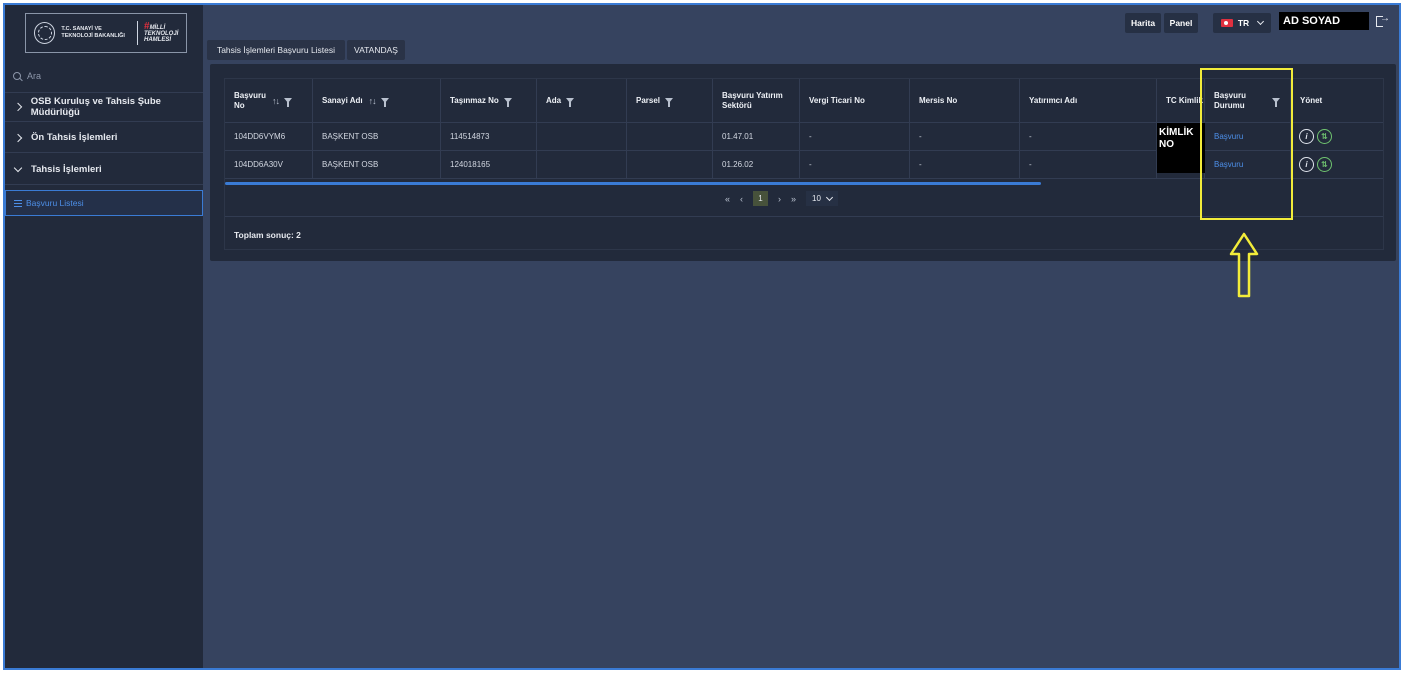 The height and width of the screenshot is (673, 1417). I want to click on ministry-name: T.C. SANAYİ VE TEKNOLOJİ BAKANLIĞI, so click(93, 32).